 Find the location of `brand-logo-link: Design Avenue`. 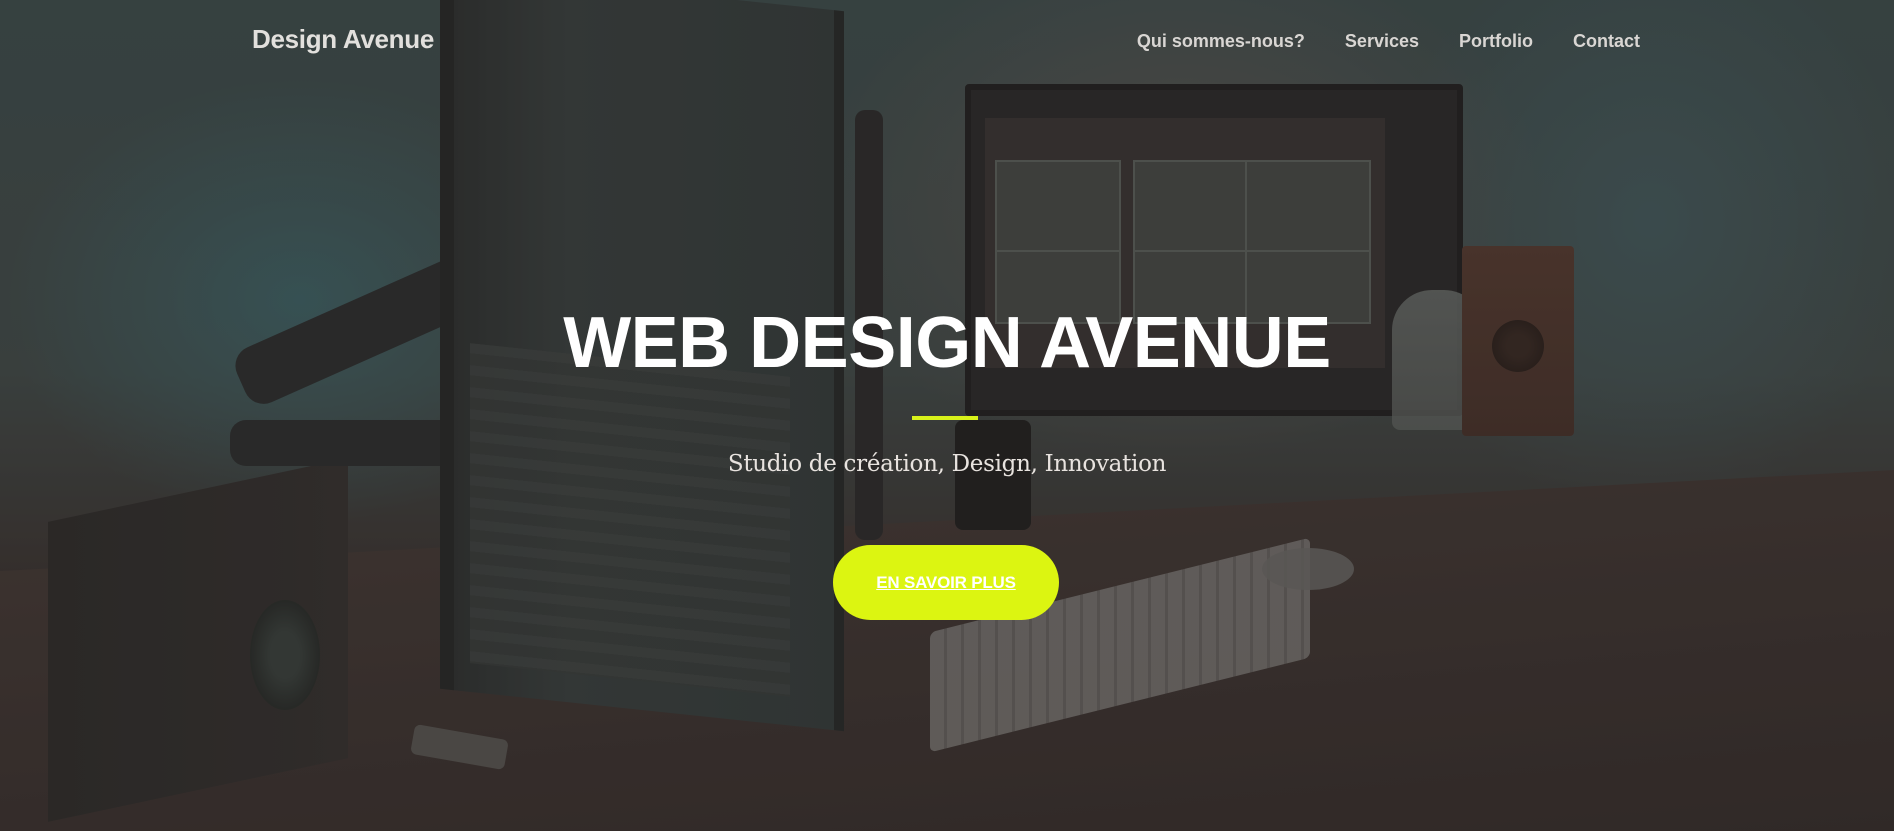

brand-logo-link: Design Avenue is located at coordinates (343, 39).